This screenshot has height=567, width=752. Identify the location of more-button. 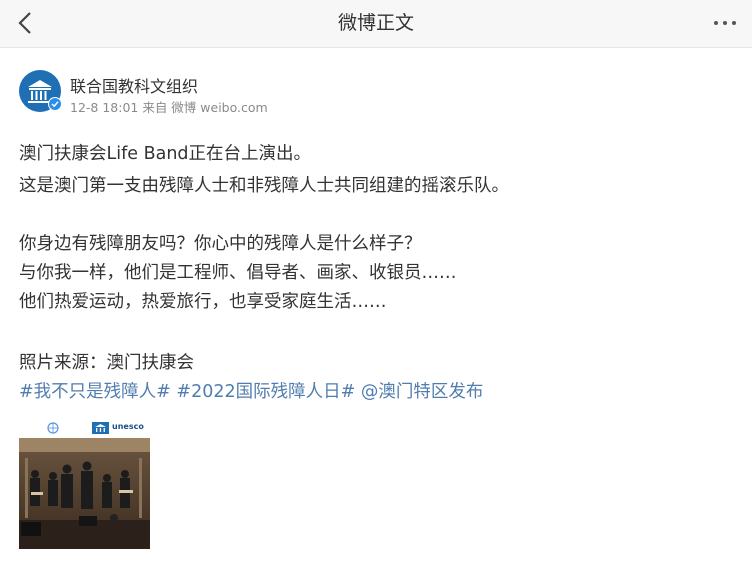
(725, 23).